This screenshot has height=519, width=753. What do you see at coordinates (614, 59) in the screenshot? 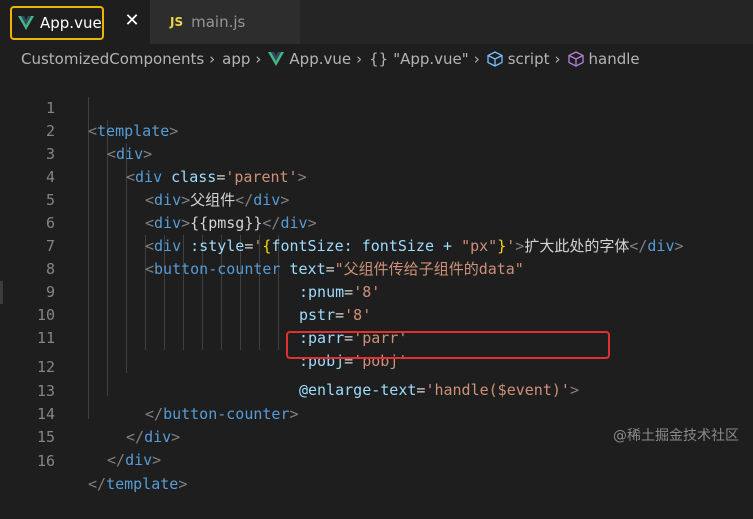
I see `breadcrumb-label: handle` at bounding box center [614, 59].